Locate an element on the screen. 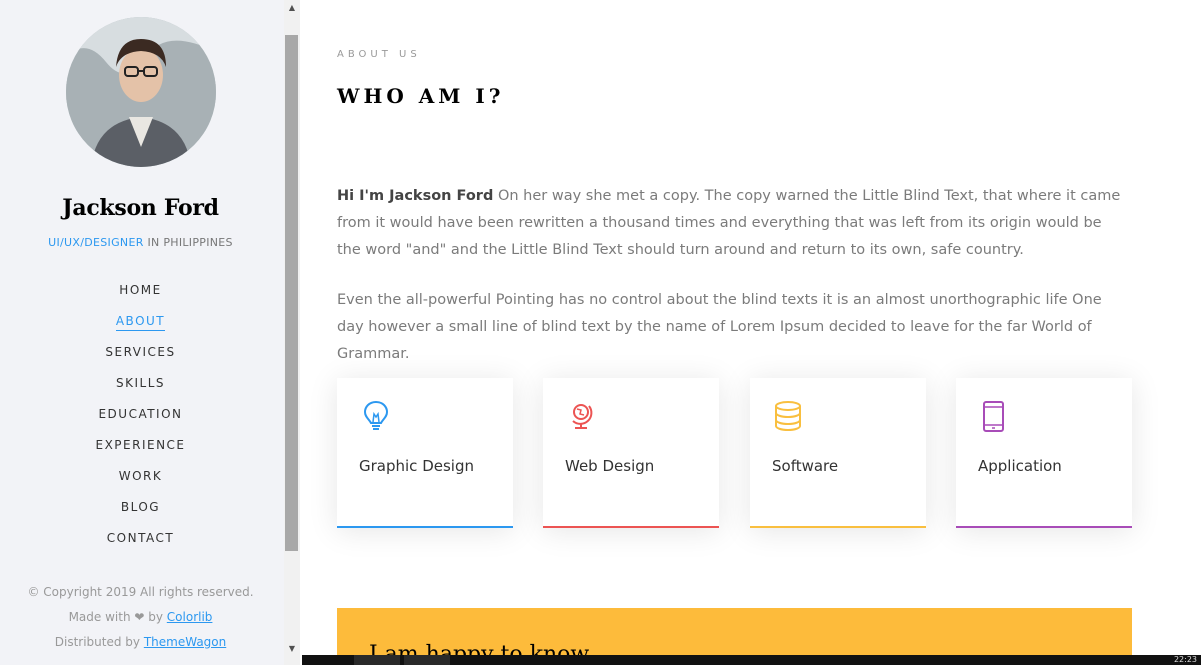 This screenshot has height=665, width=1201. nav-item-skills: SKILLS is located at coordinates (140, 389).